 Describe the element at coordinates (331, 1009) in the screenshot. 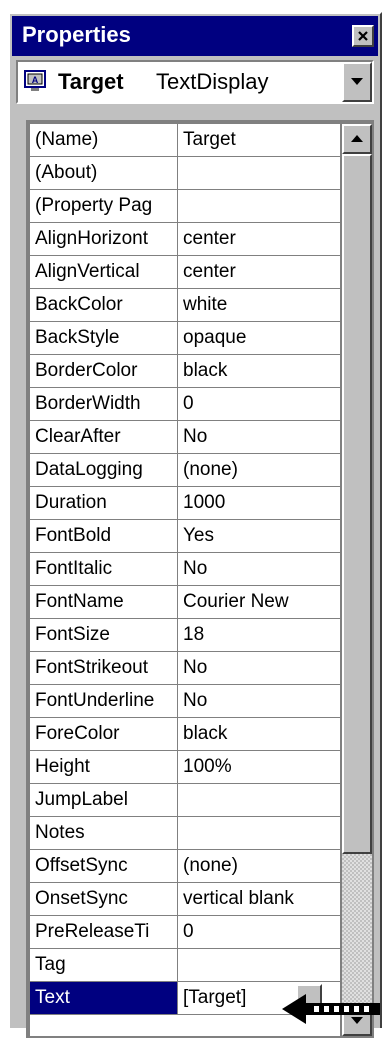

I see `pointer-arrow-icon` at that location.